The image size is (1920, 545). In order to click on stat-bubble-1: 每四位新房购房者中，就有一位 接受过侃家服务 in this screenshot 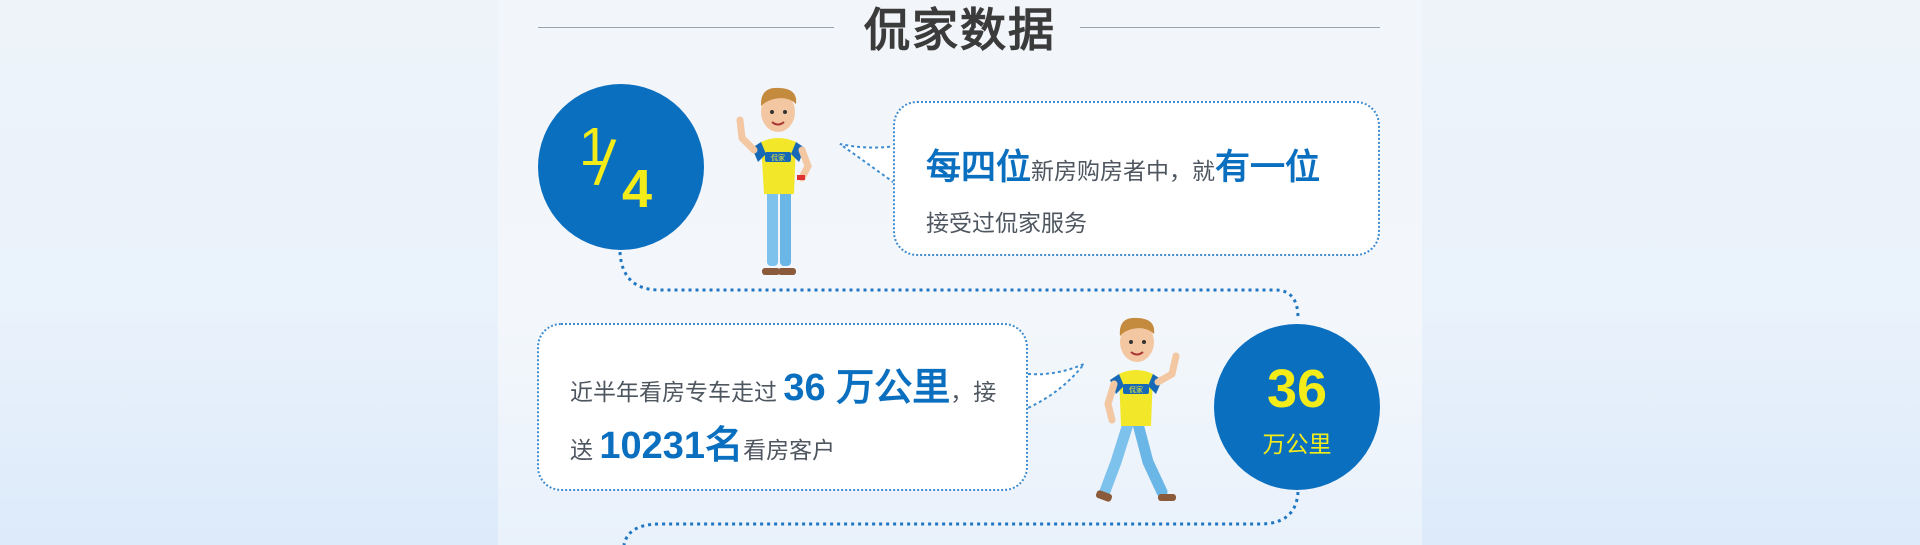, I will do `click(1136, 178)`.